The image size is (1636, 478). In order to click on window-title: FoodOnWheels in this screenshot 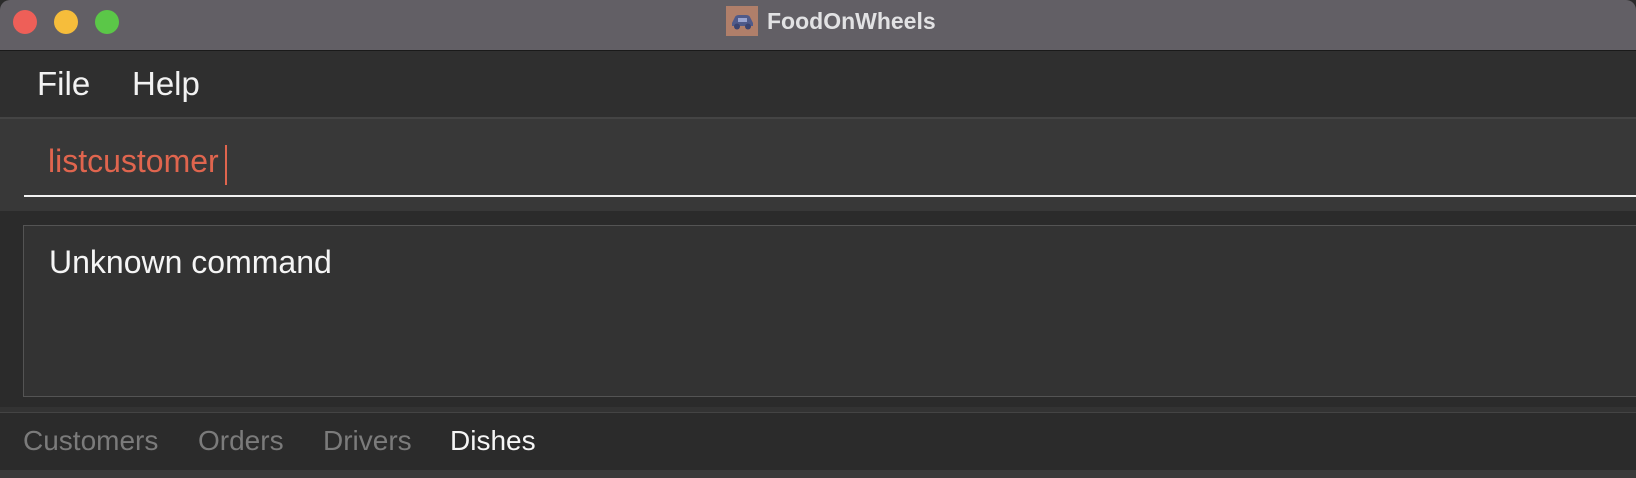, I will do `click(851, 20)`.